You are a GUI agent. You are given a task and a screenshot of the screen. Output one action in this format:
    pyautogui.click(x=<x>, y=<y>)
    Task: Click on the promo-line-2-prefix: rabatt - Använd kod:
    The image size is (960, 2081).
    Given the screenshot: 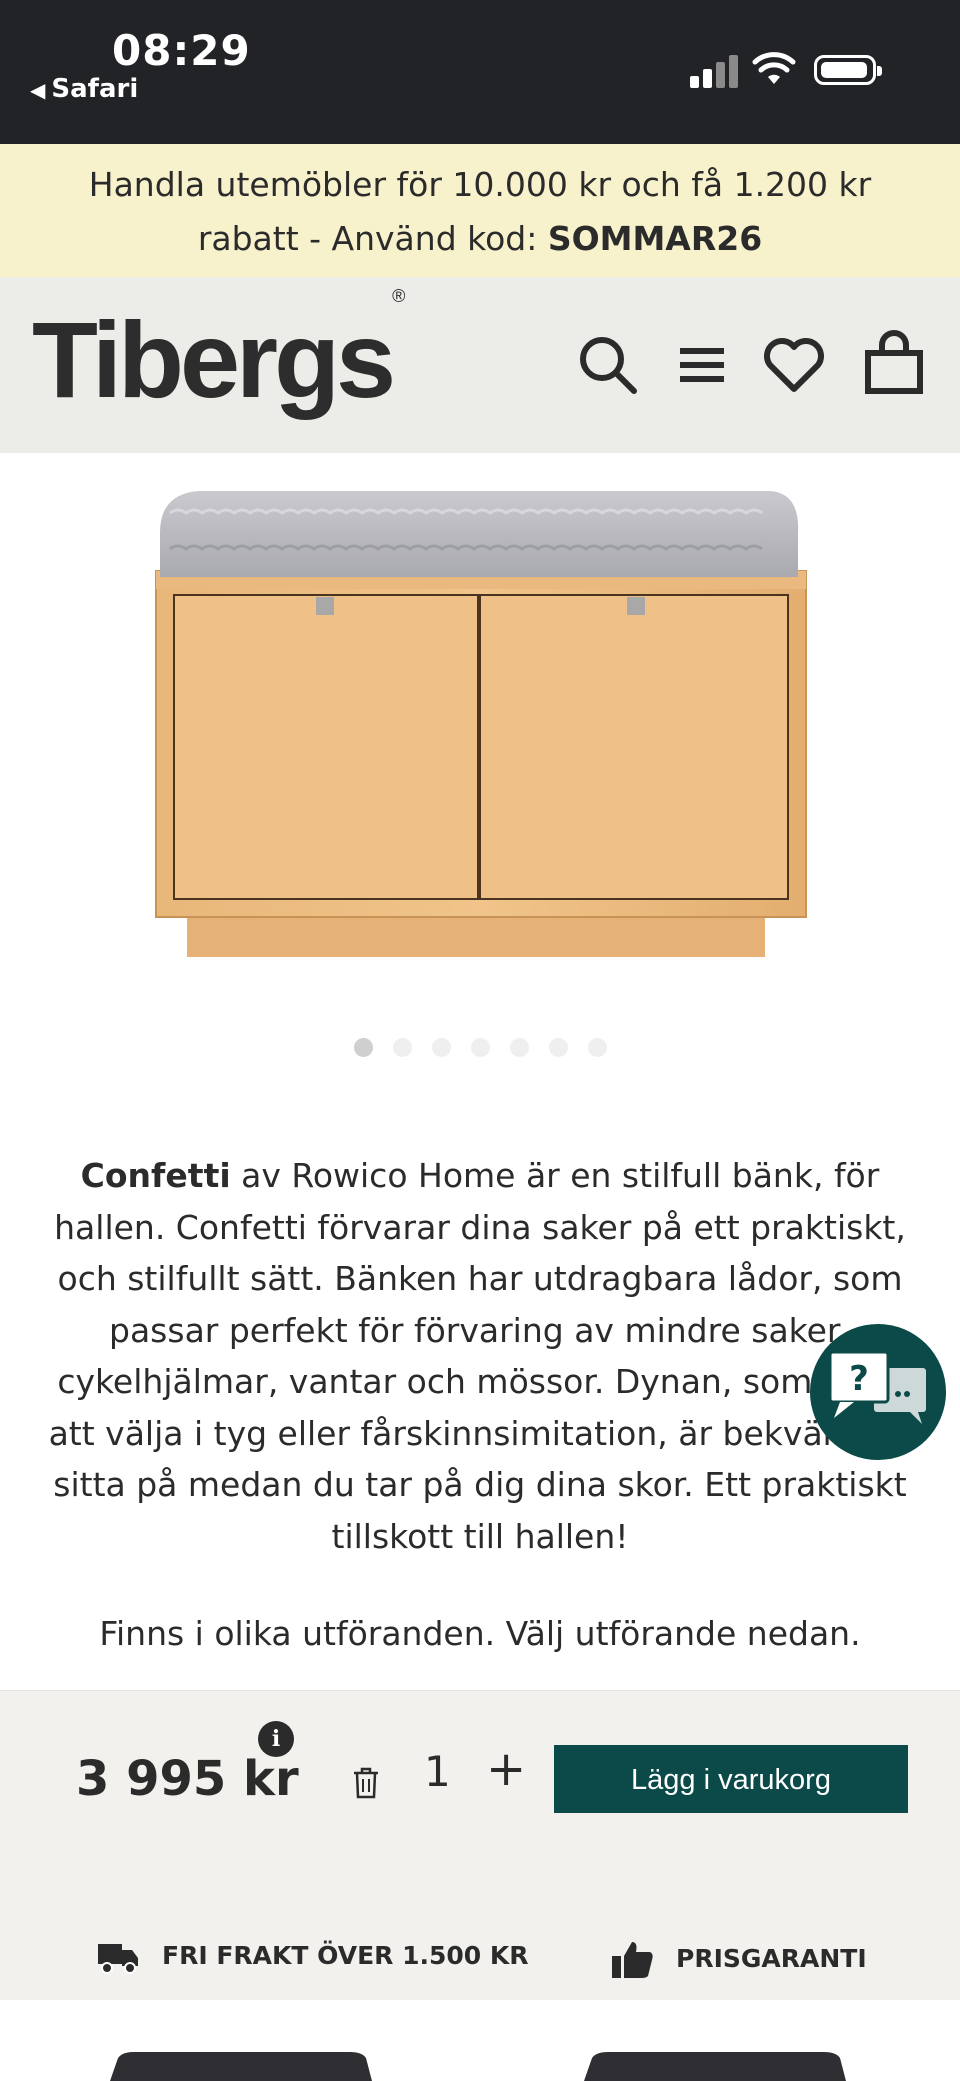 What is the action you would take?
    pyautogui.click(x=372, y=238)
    